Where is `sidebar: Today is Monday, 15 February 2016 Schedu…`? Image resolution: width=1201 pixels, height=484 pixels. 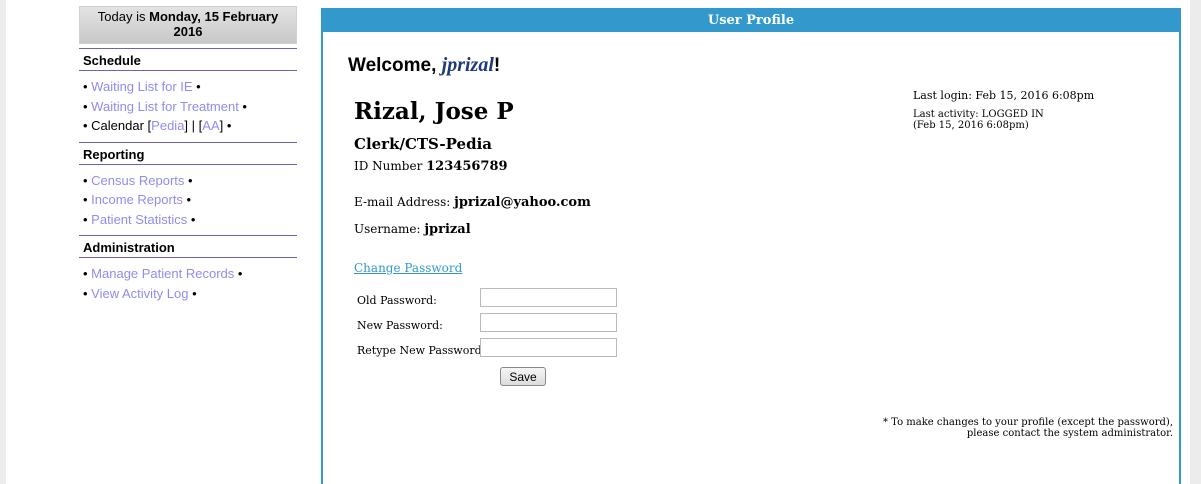 sidebar: Today is Monday, 15 February 2016 Schedu… is located at coordinates (188, 157).